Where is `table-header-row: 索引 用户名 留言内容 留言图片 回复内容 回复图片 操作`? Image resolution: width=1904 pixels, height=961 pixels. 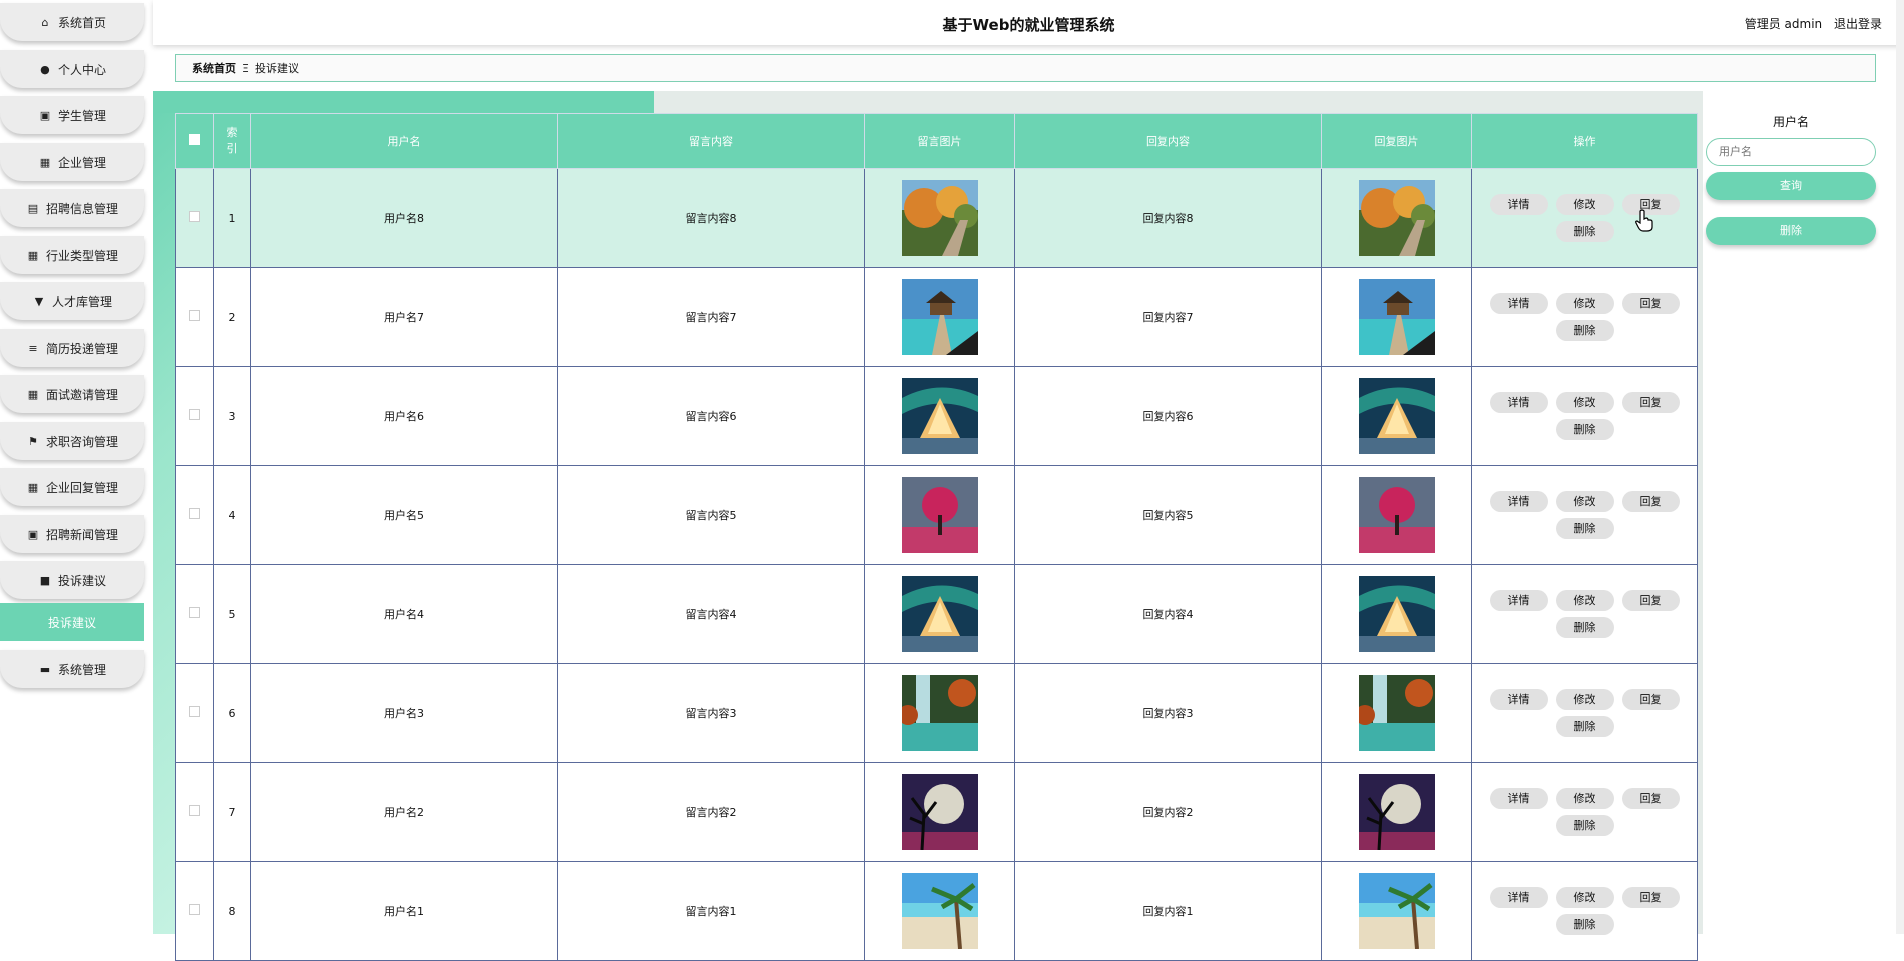
table-header-row: 索引 用户名 留言内容 留言图片 回复内容 回复图片 操作 is located at coordinates (936, 141).